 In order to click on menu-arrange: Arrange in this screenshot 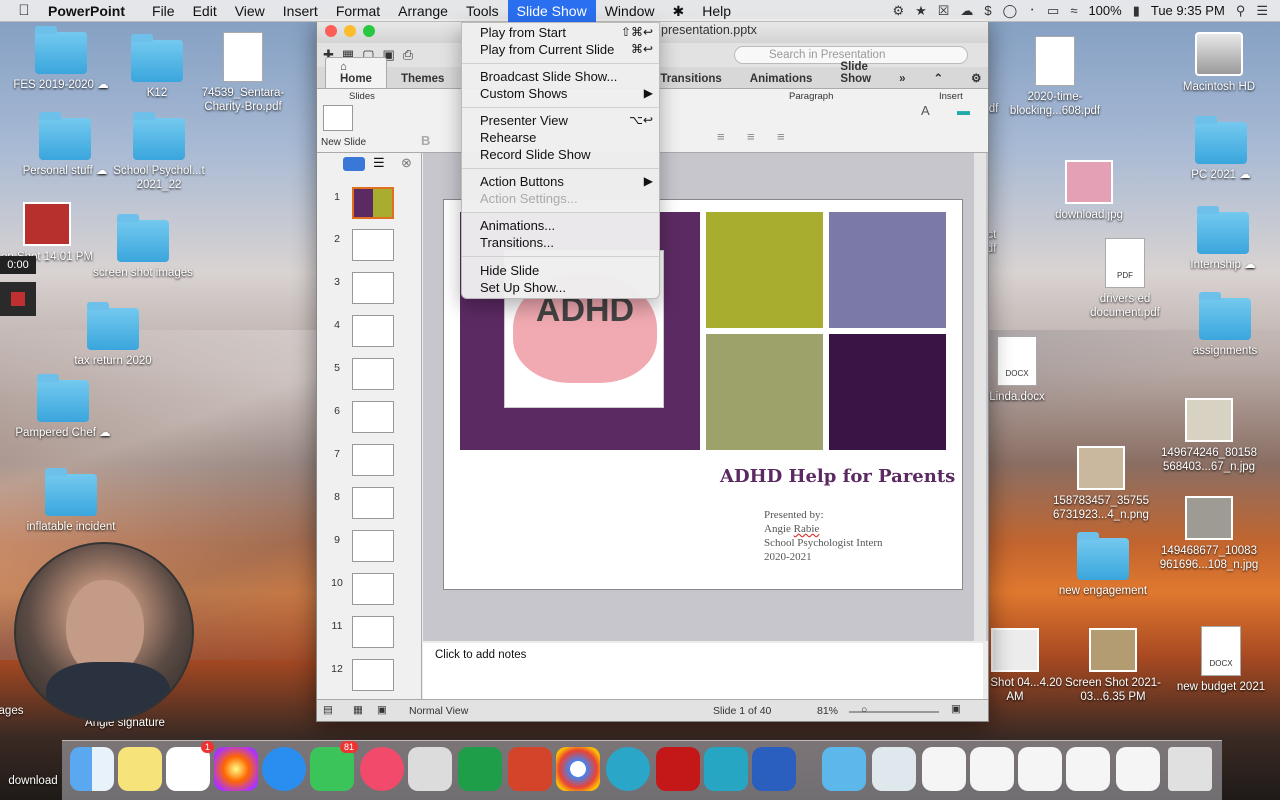, I will do `click(423, 11)`.